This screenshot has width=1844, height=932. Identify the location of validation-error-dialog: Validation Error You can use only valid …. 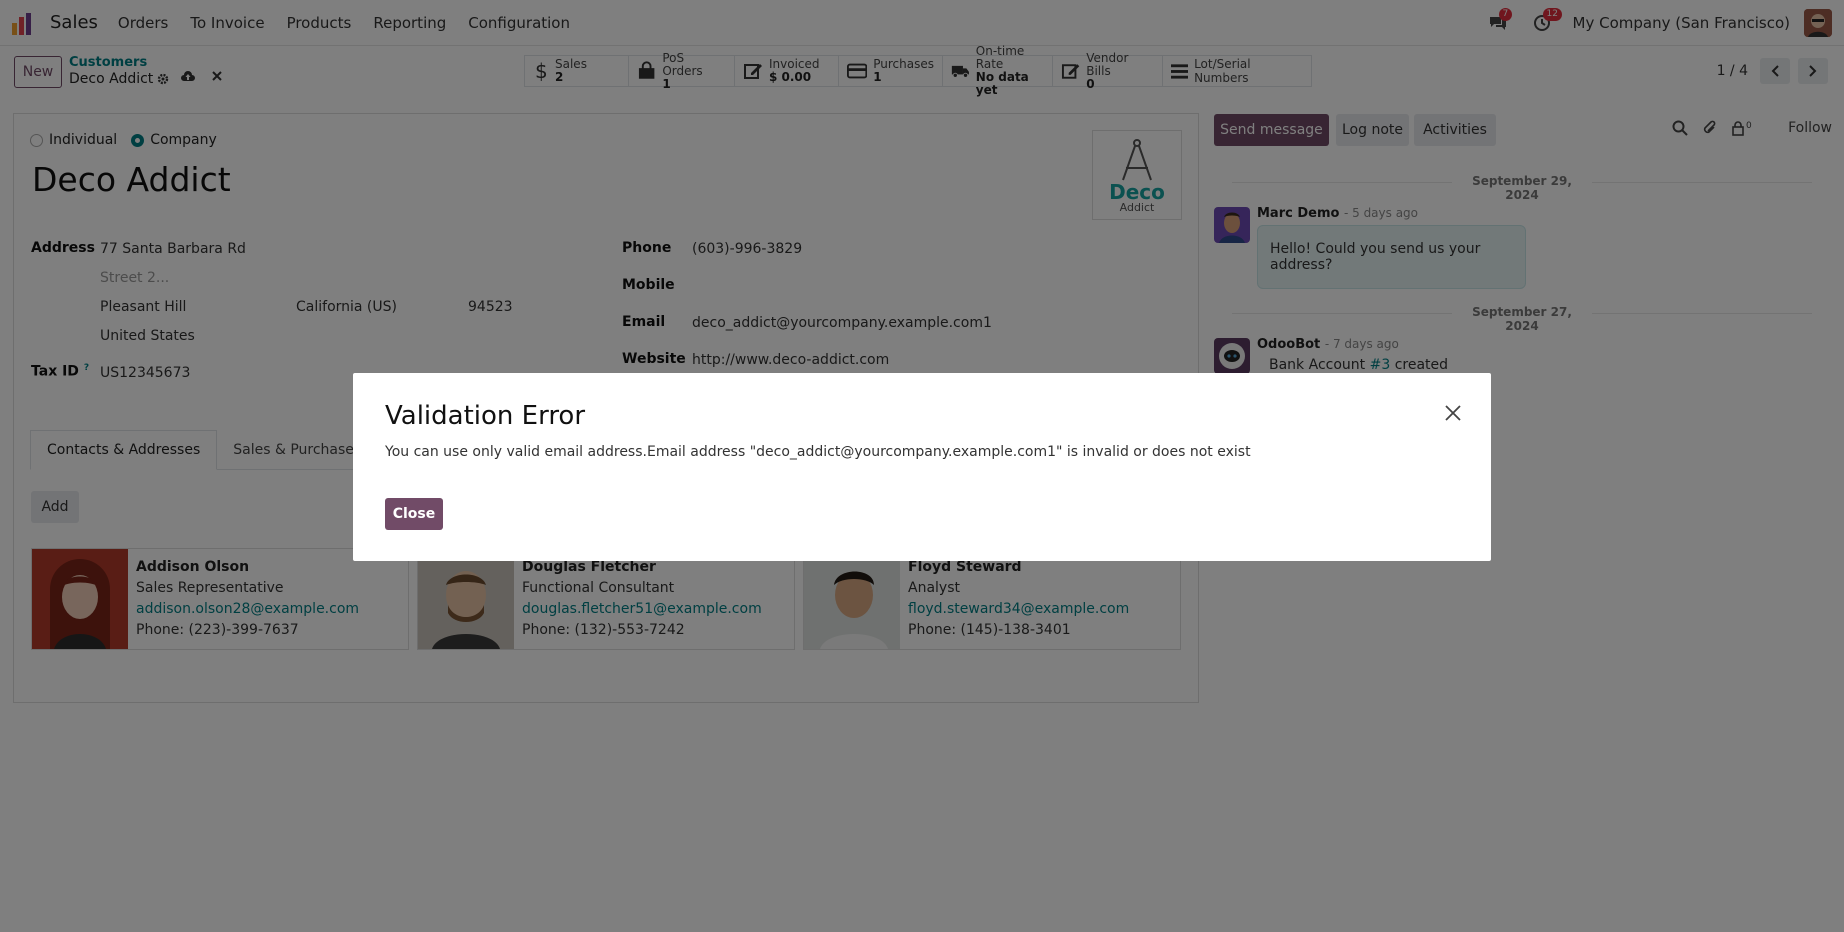
(922, 467).